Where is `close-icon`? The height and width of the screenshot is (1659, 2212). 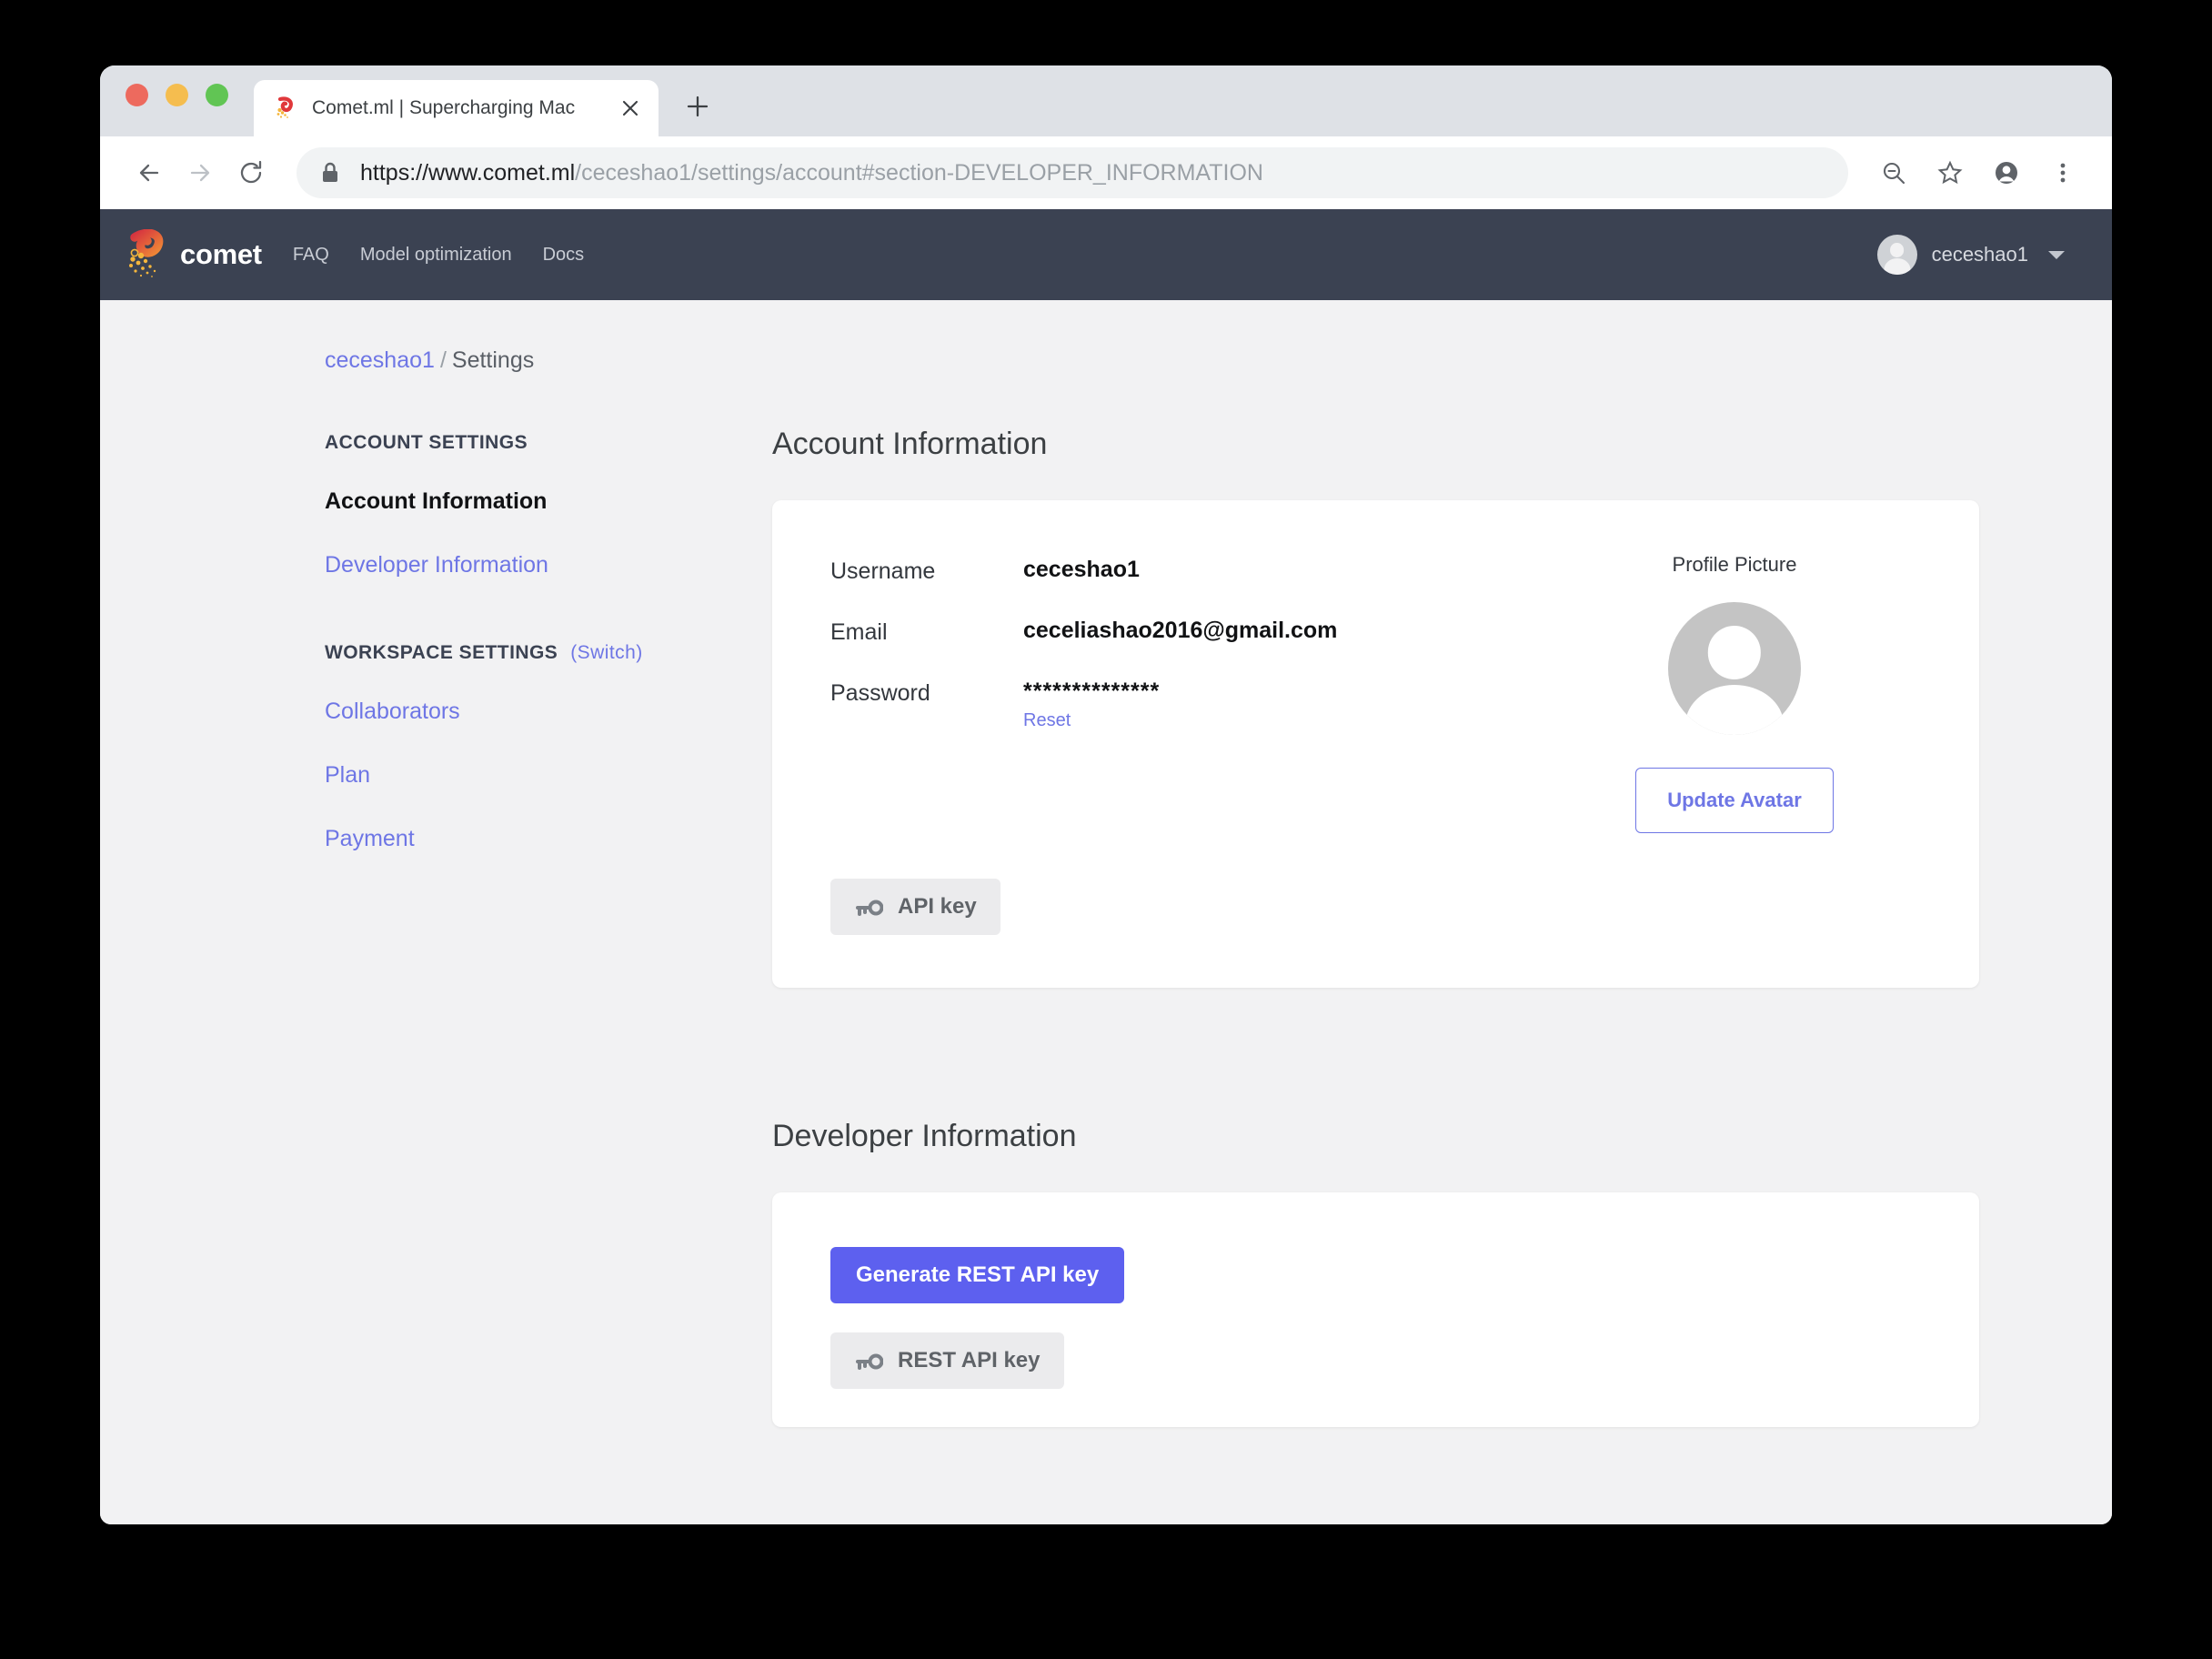 close-icon is located at coordinates (631, 109).